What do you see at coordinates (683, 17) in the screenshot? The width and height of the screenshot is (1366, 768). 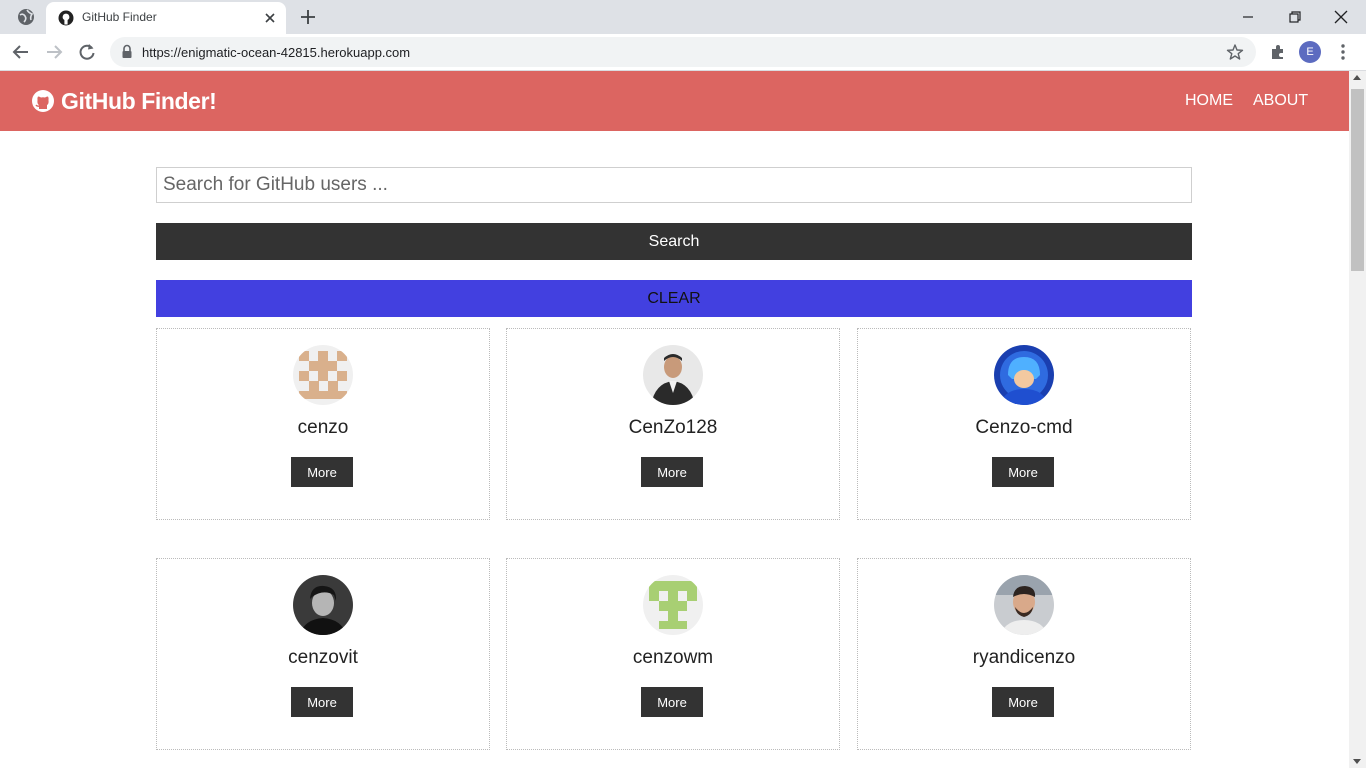 I see `browser-tab-bar: GitHub Finder` at bounding box center [683, 17].